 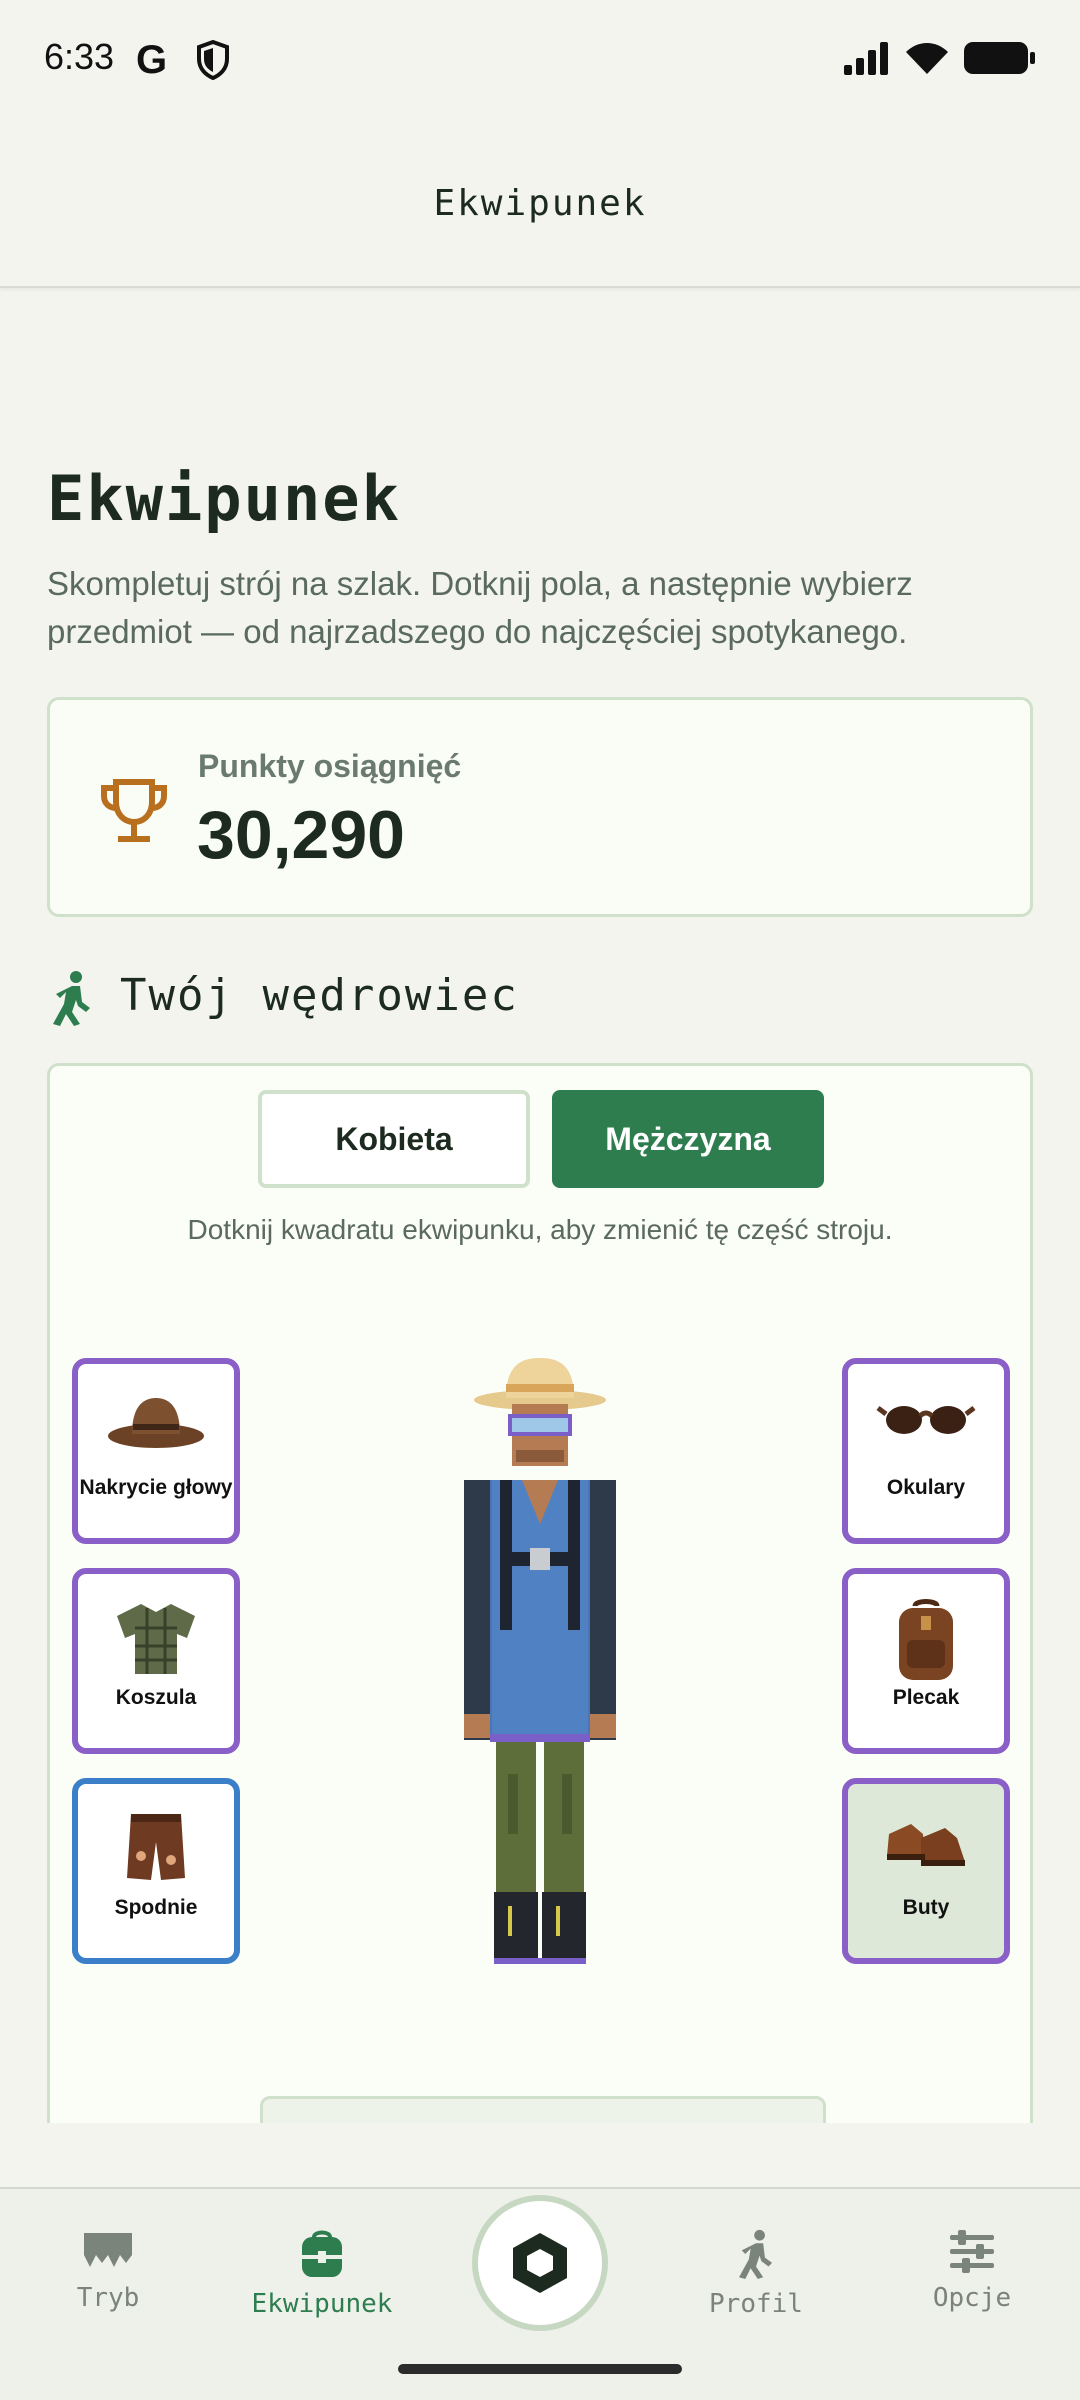 I want to click on slot-shirt: Koszula, so click(x=156, y=1661).